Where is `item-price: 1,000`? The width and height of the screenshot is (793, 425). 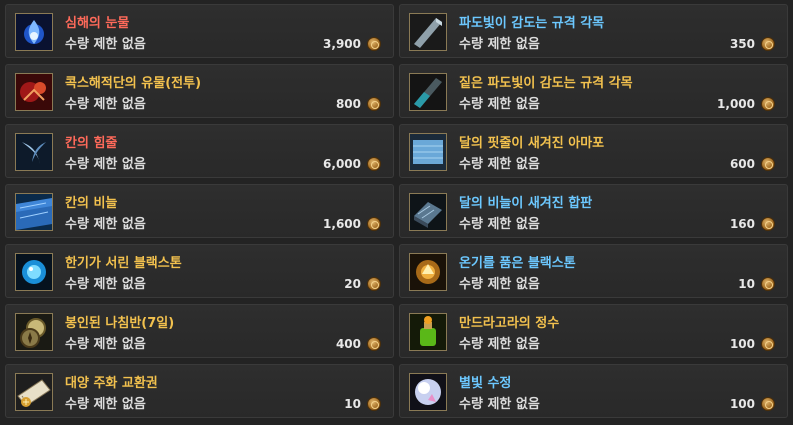 item-price: 1,000 is located at coordinates (736, 104).